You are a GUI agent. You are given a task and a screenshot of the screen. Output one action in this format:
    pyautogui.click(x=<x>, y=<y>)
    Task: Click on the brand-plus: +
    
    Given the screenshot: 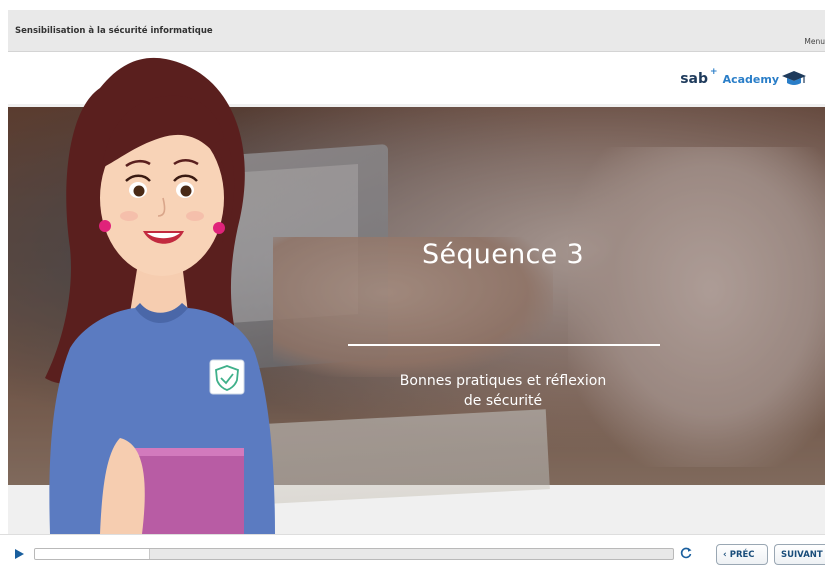 What is the action you would take?
    pyautogui.click(x=714, y=72)
    